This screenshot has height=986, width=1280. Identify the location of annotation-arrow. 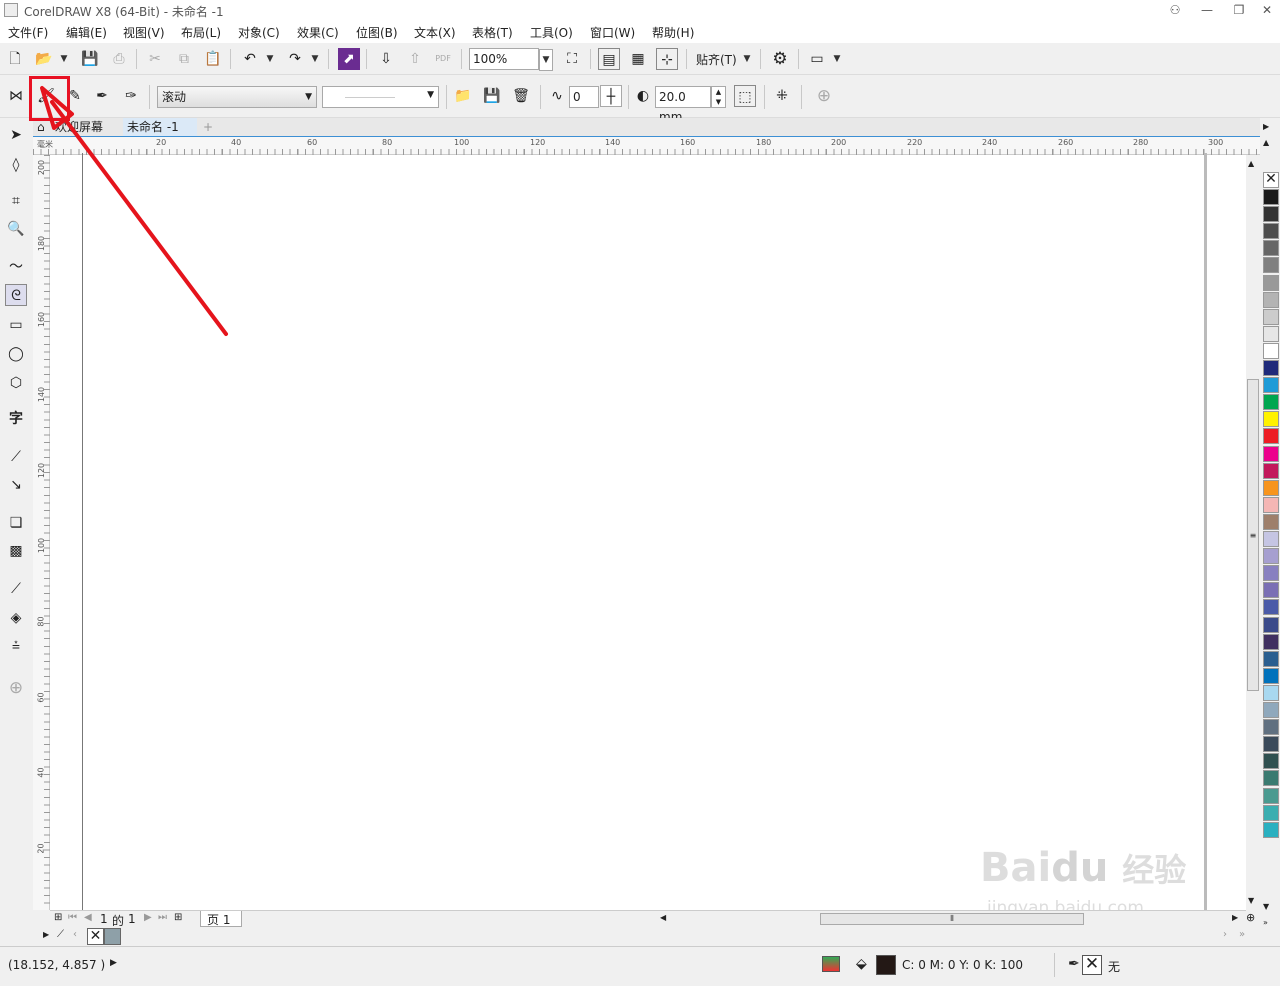
(134, 211).